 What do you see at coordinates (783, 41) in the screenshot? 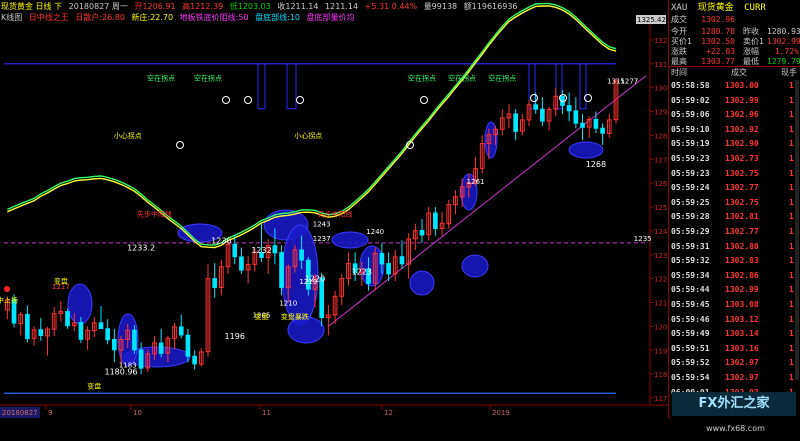
I see `quote-value: 1302.99` at bounding box center [783, 41].